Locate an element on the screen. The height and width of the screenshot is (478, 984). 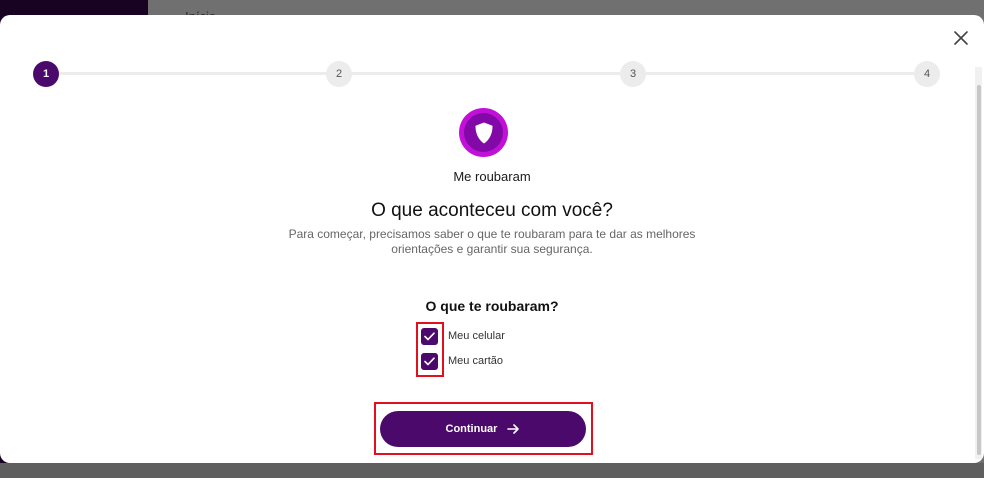
stepper-line is located at coordinates (487, 73).